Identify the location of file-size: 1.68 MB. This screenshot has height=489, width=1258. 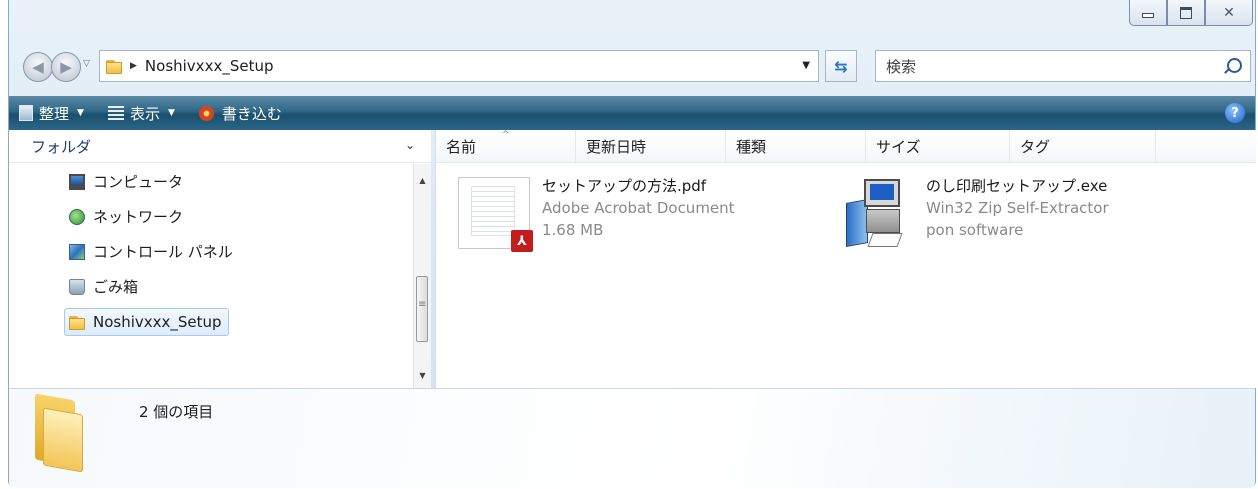
(573, 230).